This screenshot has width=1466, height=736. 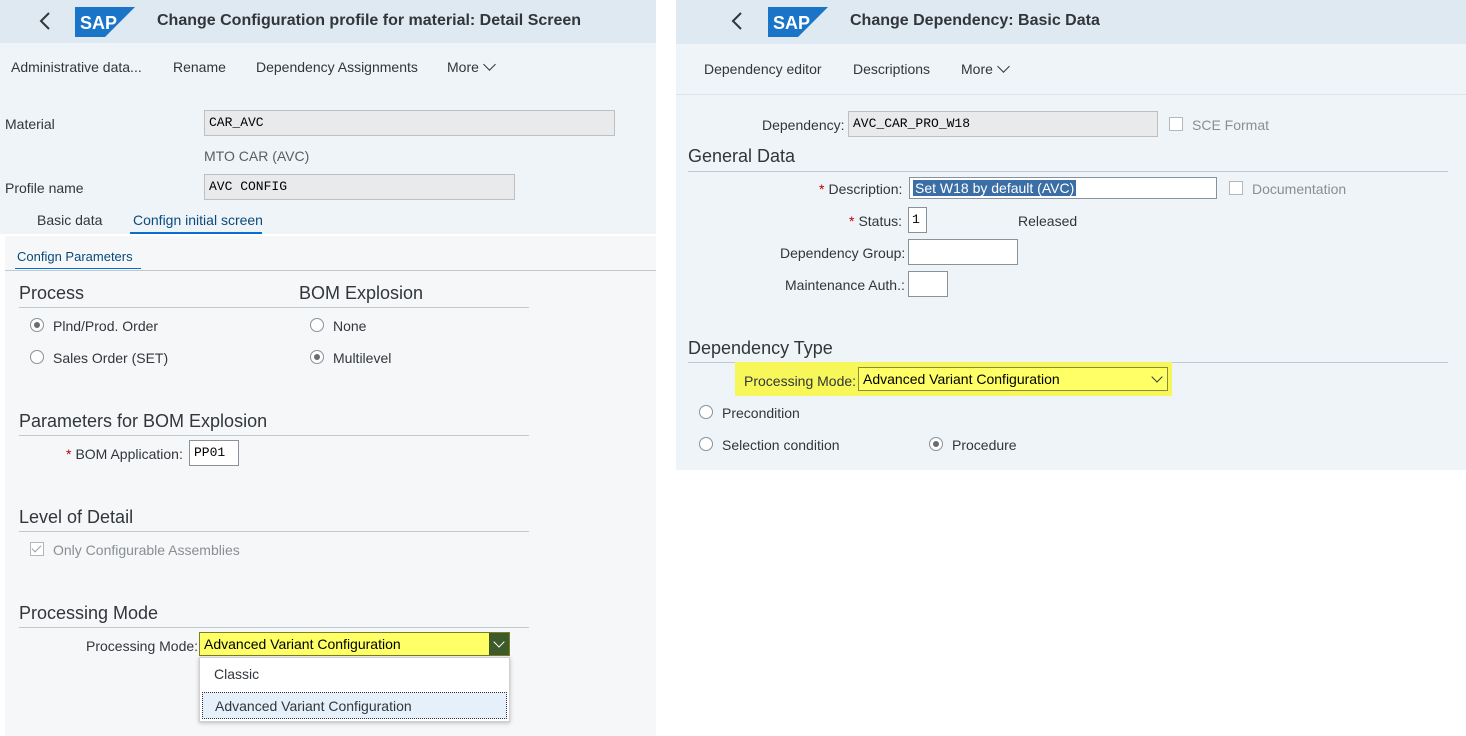 What do you see at coordinates (742, 156) in the screenshot?
I see `general-data-title: General Data` at bounding box center [742, 156].